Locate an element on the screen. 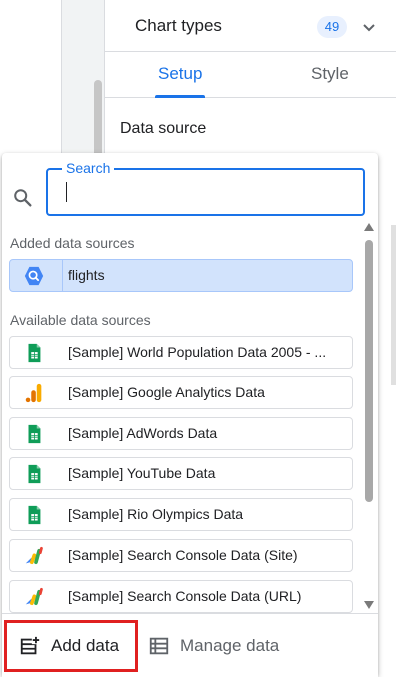 This screenshot has height=677, width=396. scroll-down-arrow-icon is located at coordinates (369, 605).